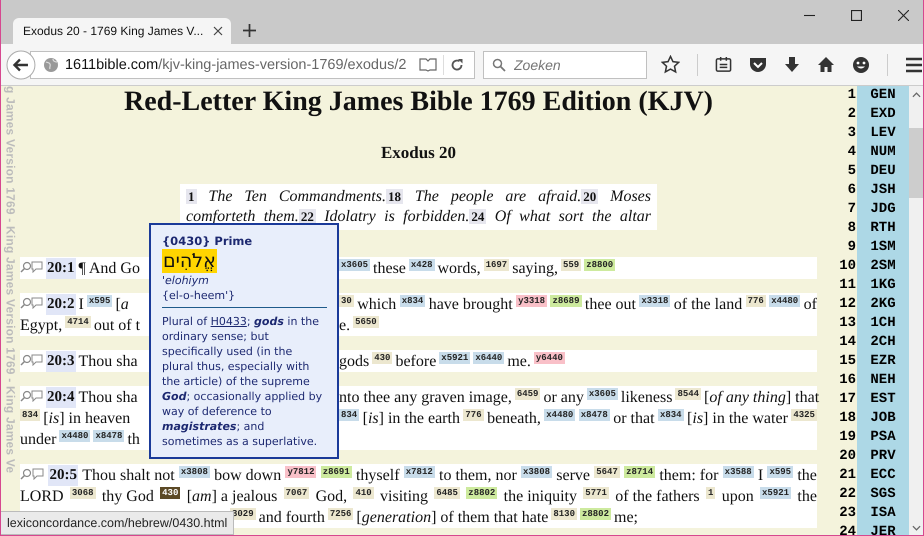  What do you see at coordinates (199, 295) in the screenshot?
I see `pronunciation: {el-o-heem'}` at bounding box center [199, 295].